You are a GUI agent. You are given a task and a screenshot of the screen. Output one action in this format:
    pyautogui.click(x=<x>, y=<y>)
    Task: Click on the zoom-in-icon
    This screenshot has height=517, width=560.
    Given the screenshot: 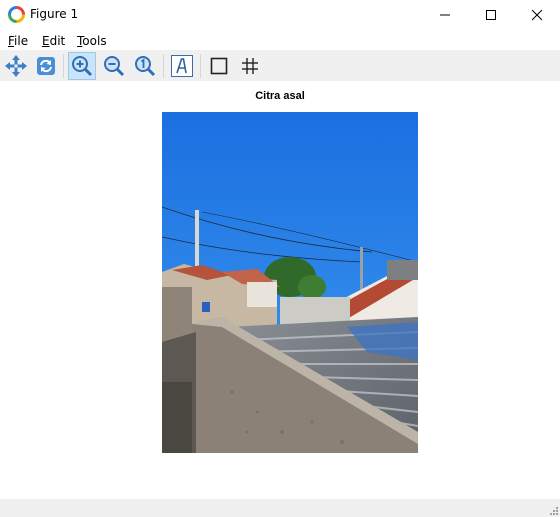 What is the action you would take?
    pyautogui.click(x=82, y=66)
    